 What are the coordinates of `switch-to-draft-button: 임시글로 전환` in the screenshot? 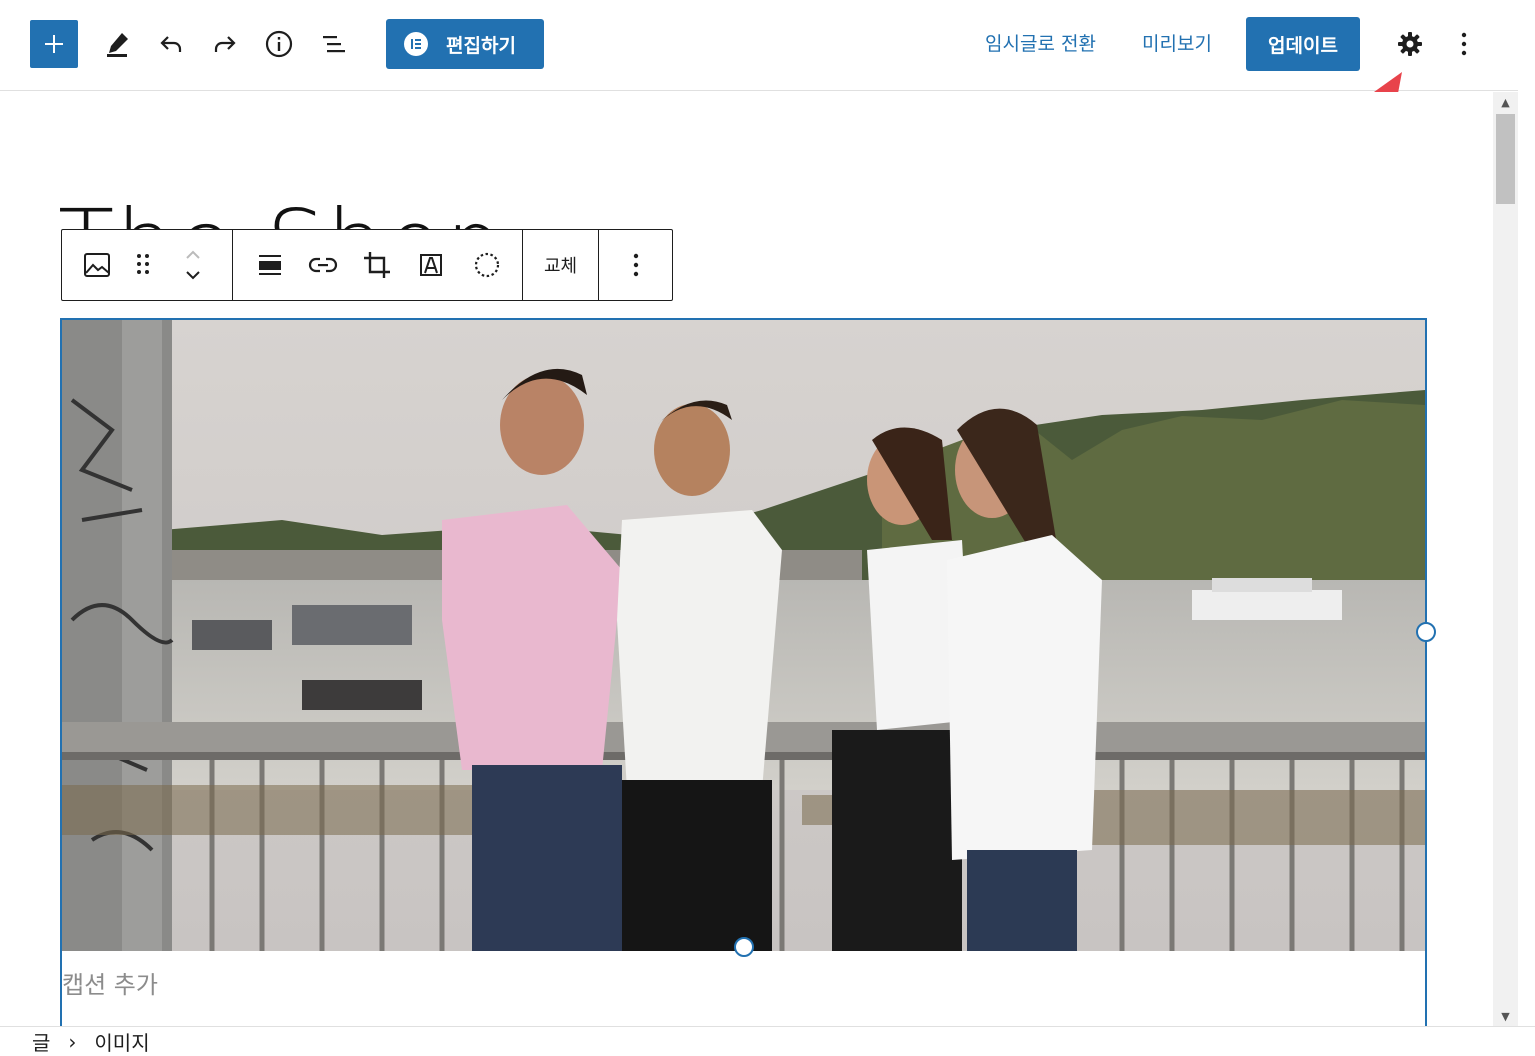 It's located at (1040, 44).